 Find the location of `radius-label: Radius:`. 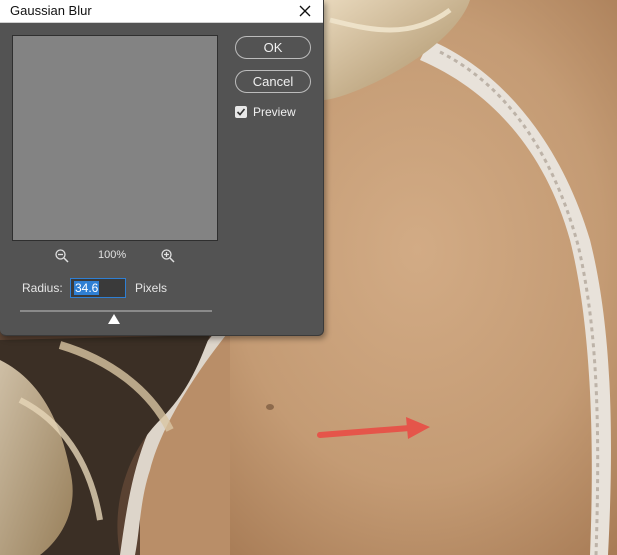

radius-label: Radius: is located at coordinates (42, 288).